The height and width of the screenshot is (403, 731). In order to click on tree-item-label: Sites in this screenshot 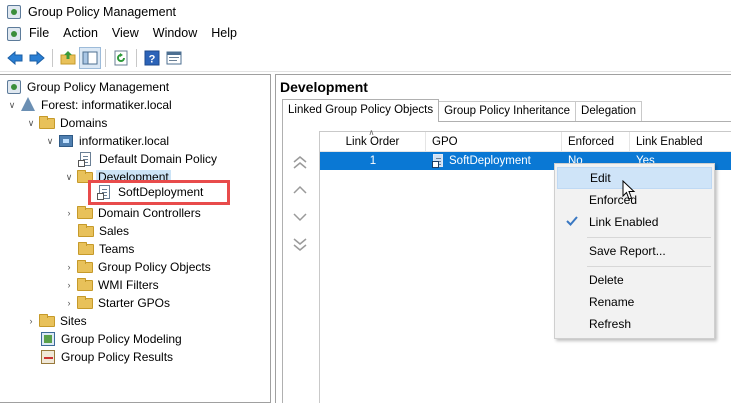, I will do `click(73, 321)`.